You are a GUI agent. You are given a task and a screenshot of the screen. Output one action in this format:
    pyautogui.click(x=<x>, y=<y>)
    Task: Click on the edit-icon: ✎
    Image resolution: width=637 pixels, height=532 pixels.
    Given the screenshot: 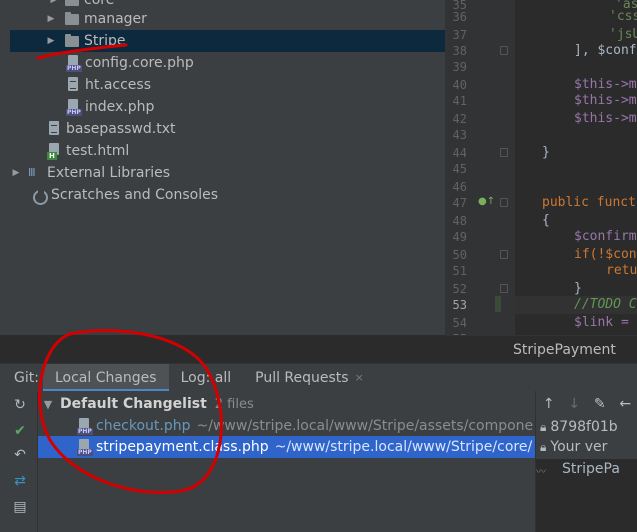 What is the action you would take?
    pyautogui.click(x=600, y=404)
    